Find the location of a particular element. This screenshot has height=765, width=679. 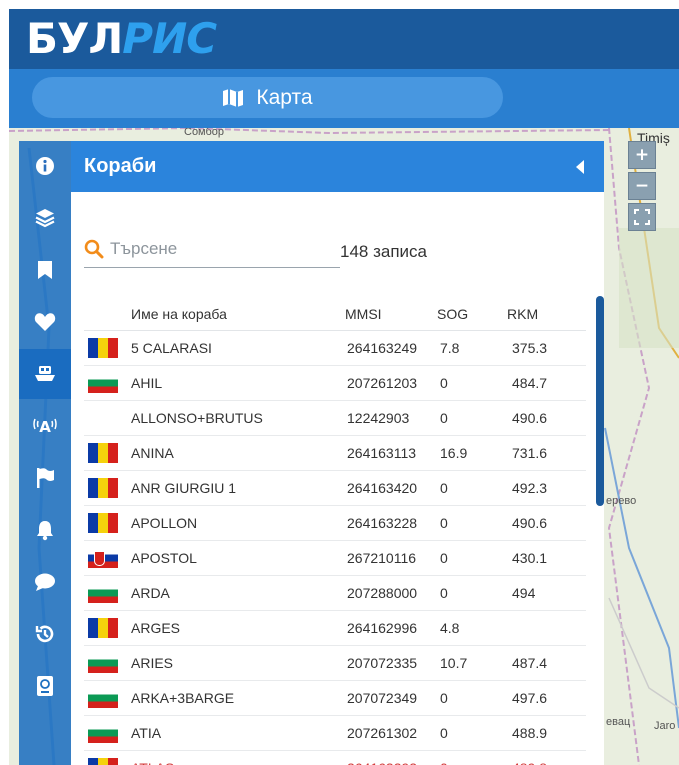

table-row: 5 CALARASI 264163249 7.8 375.3 is located at coordinates (335, 348).